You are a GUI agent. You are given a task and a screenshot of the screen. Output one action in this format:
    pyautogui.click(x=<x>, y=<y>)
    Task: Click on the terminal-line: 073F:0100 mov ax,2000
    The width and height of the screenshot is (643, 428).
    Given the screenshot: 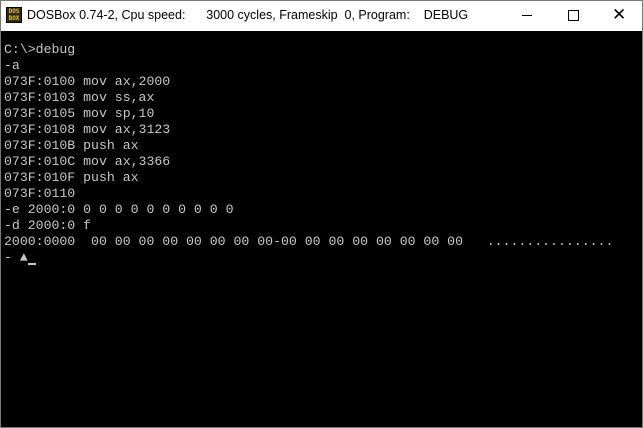 What is the action you would take?
    pyautogui.click(x=87, y=81)
    